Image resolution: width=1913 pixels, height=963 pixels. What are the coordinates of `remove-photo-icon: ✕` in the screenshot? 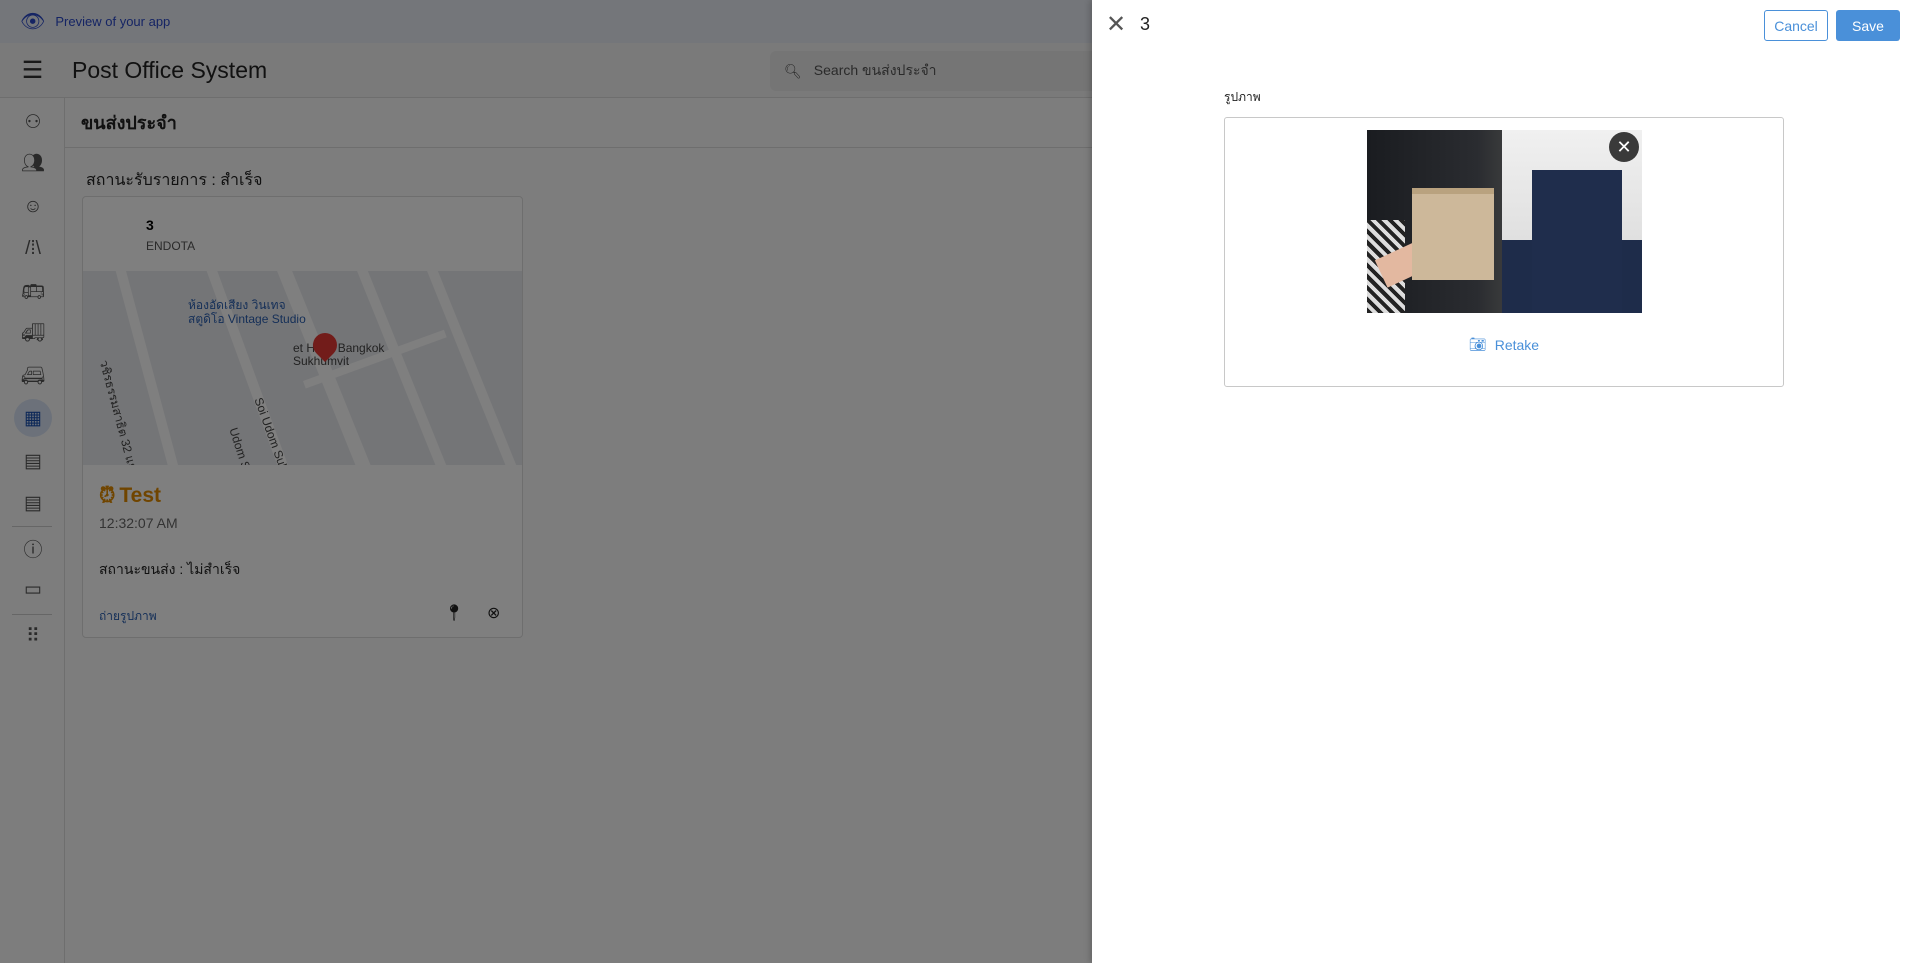 It's located at (1624, 147).